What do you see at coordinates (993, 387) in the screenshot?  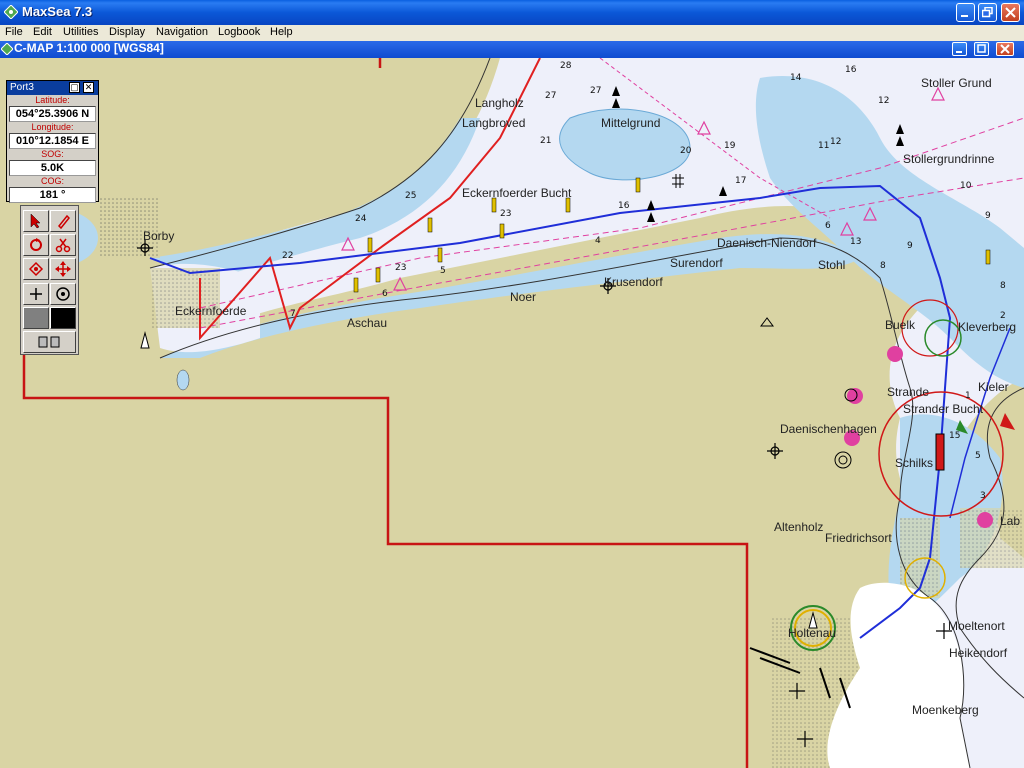 I see `place-label: Kieler` at bounding box center [993, 387].